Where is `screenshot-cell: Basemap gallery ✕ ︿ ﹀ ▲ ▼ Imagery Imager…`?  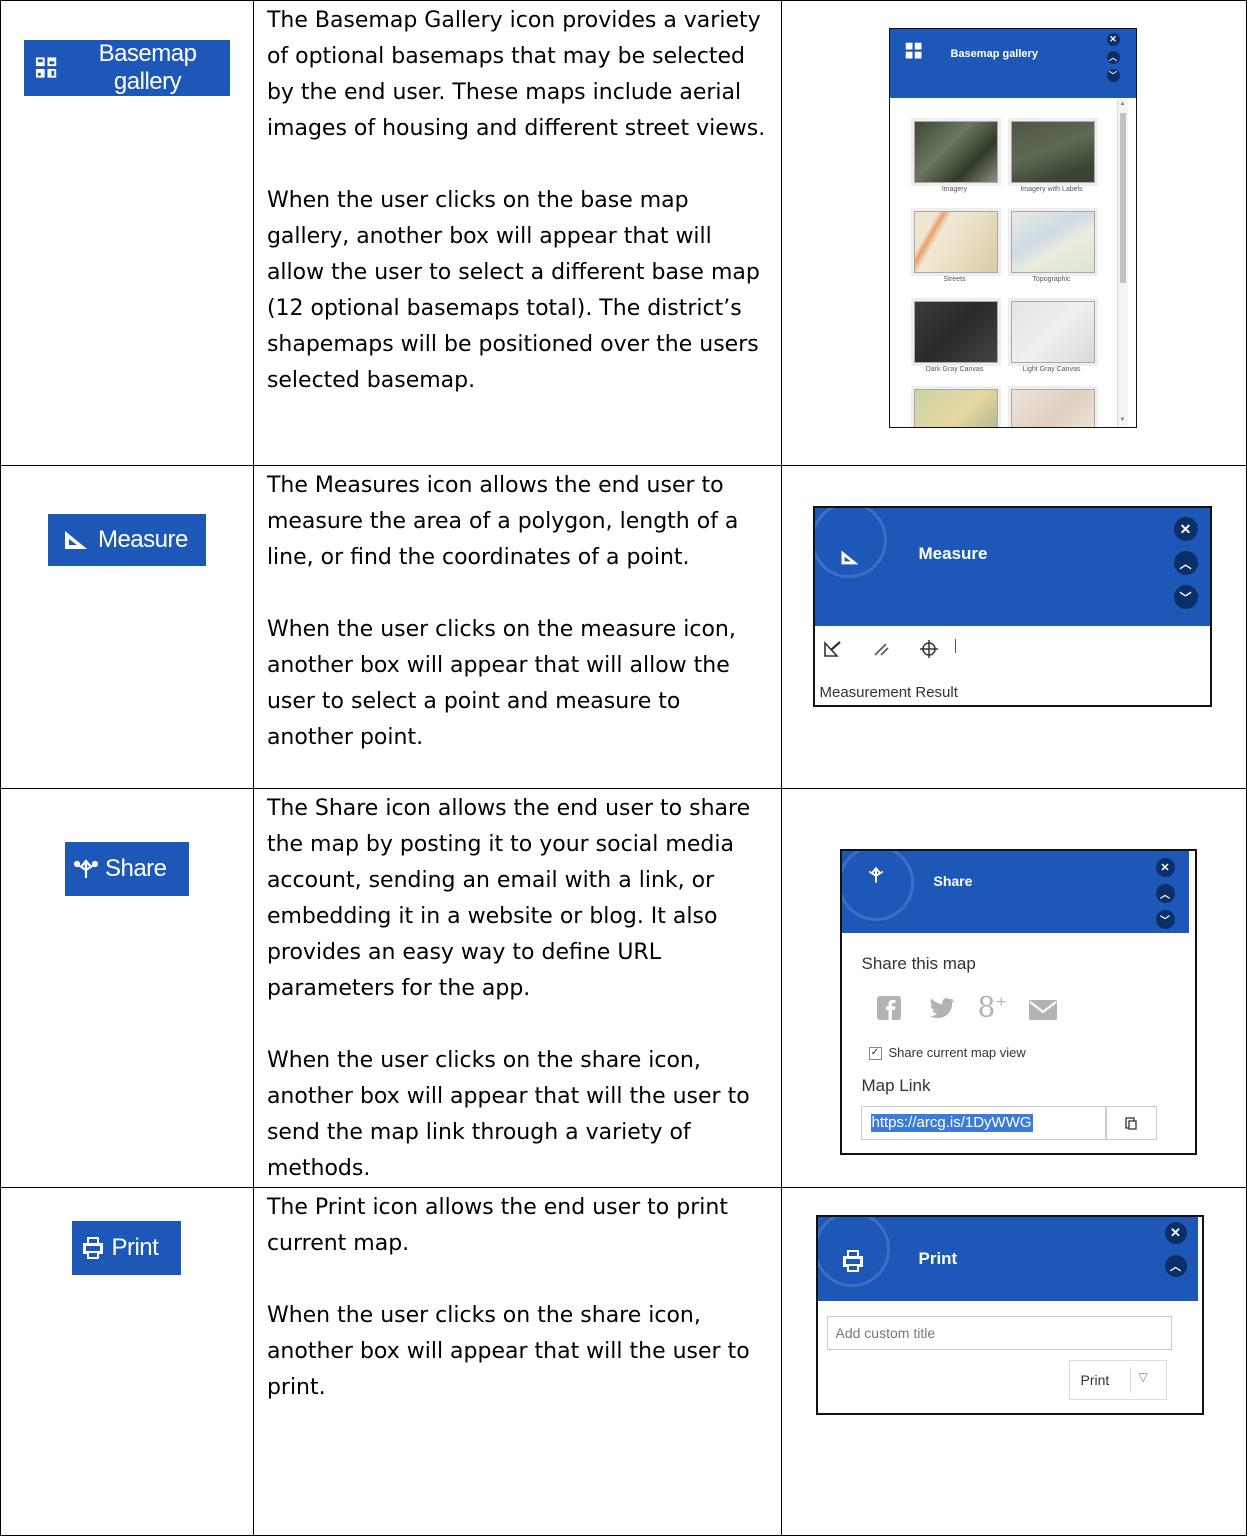 screenshot-cell: Basemap gallery ✕ ︿ ﹀ ▲ ▼ Imagery Imager… is located at coordinates (1013, 233).